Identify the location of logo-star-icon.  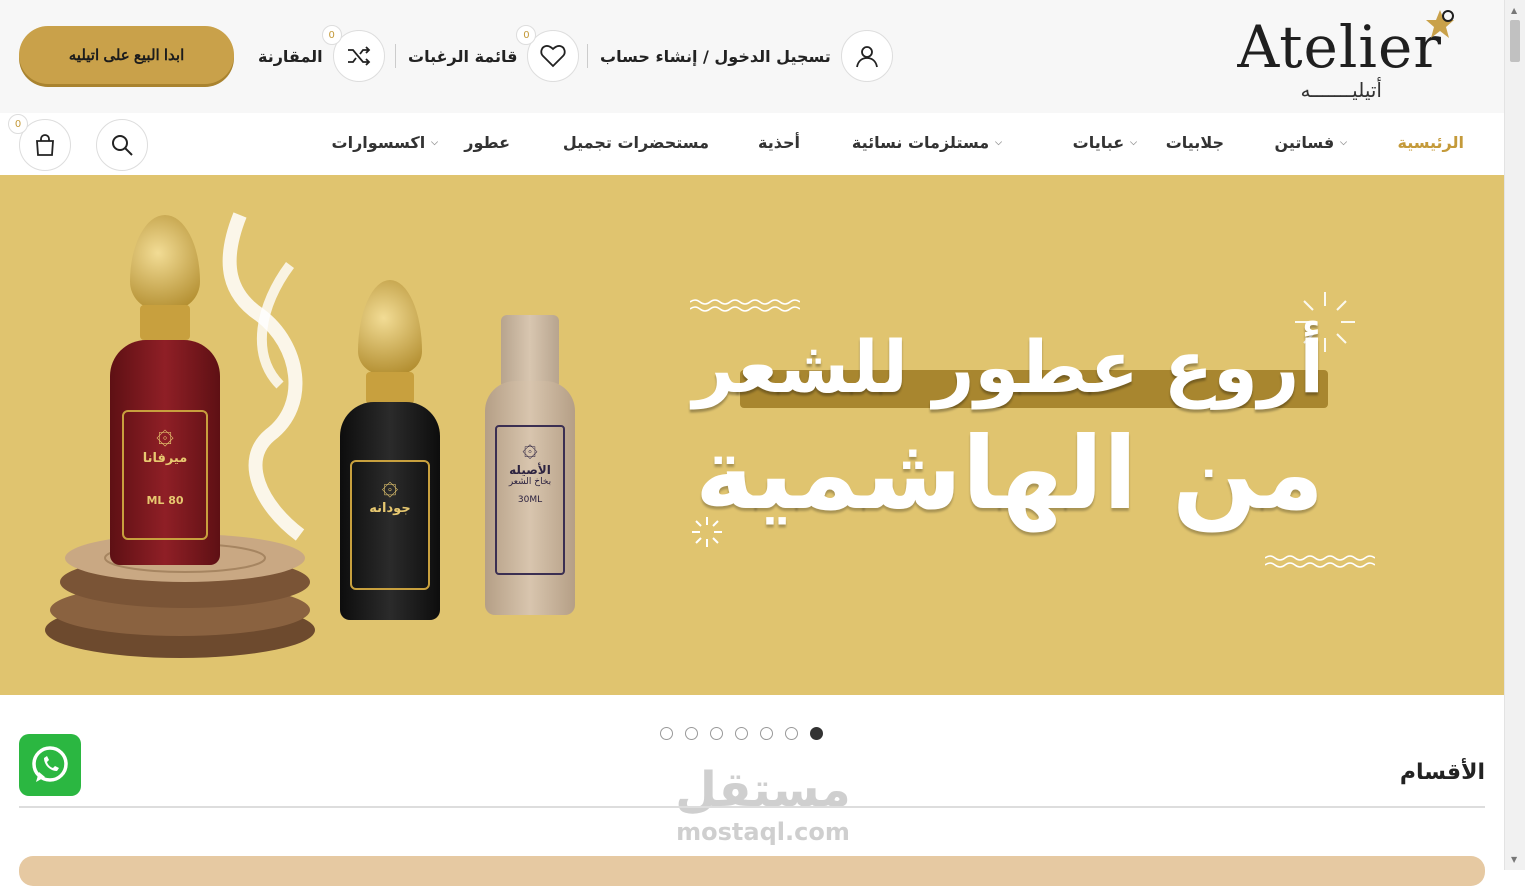
(1440, 24).